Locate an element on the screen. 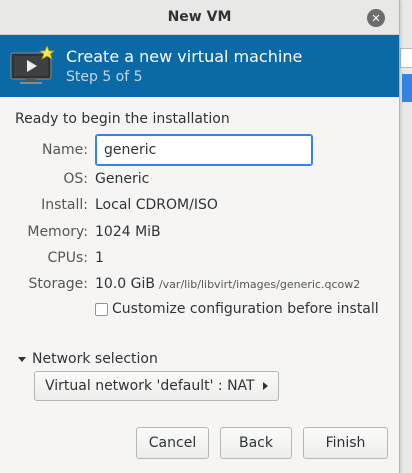  finish-button: Finish is located at coordinates (345, 443).